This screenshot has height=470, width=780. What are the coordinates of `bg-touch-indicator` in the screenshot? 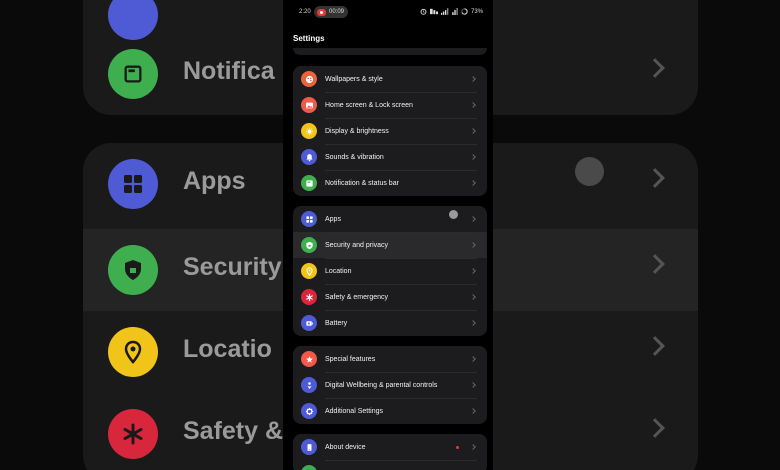 It's located at (589, 171).